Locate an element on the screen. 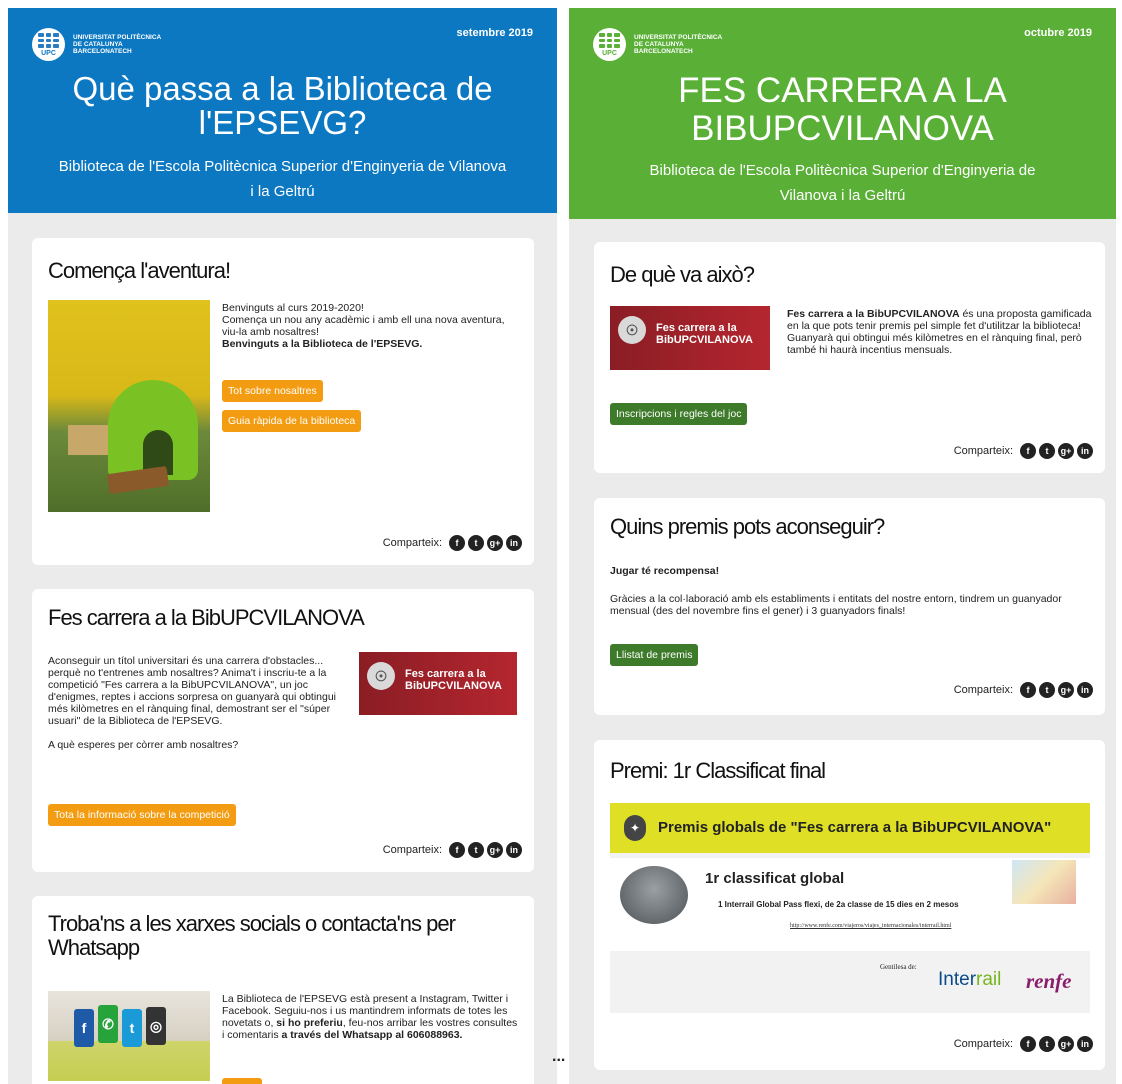 The width and height of the screenshot is (1122, 1084). card-heading: Quins premis pots aconseguir? is located at coordinates (747, 526).